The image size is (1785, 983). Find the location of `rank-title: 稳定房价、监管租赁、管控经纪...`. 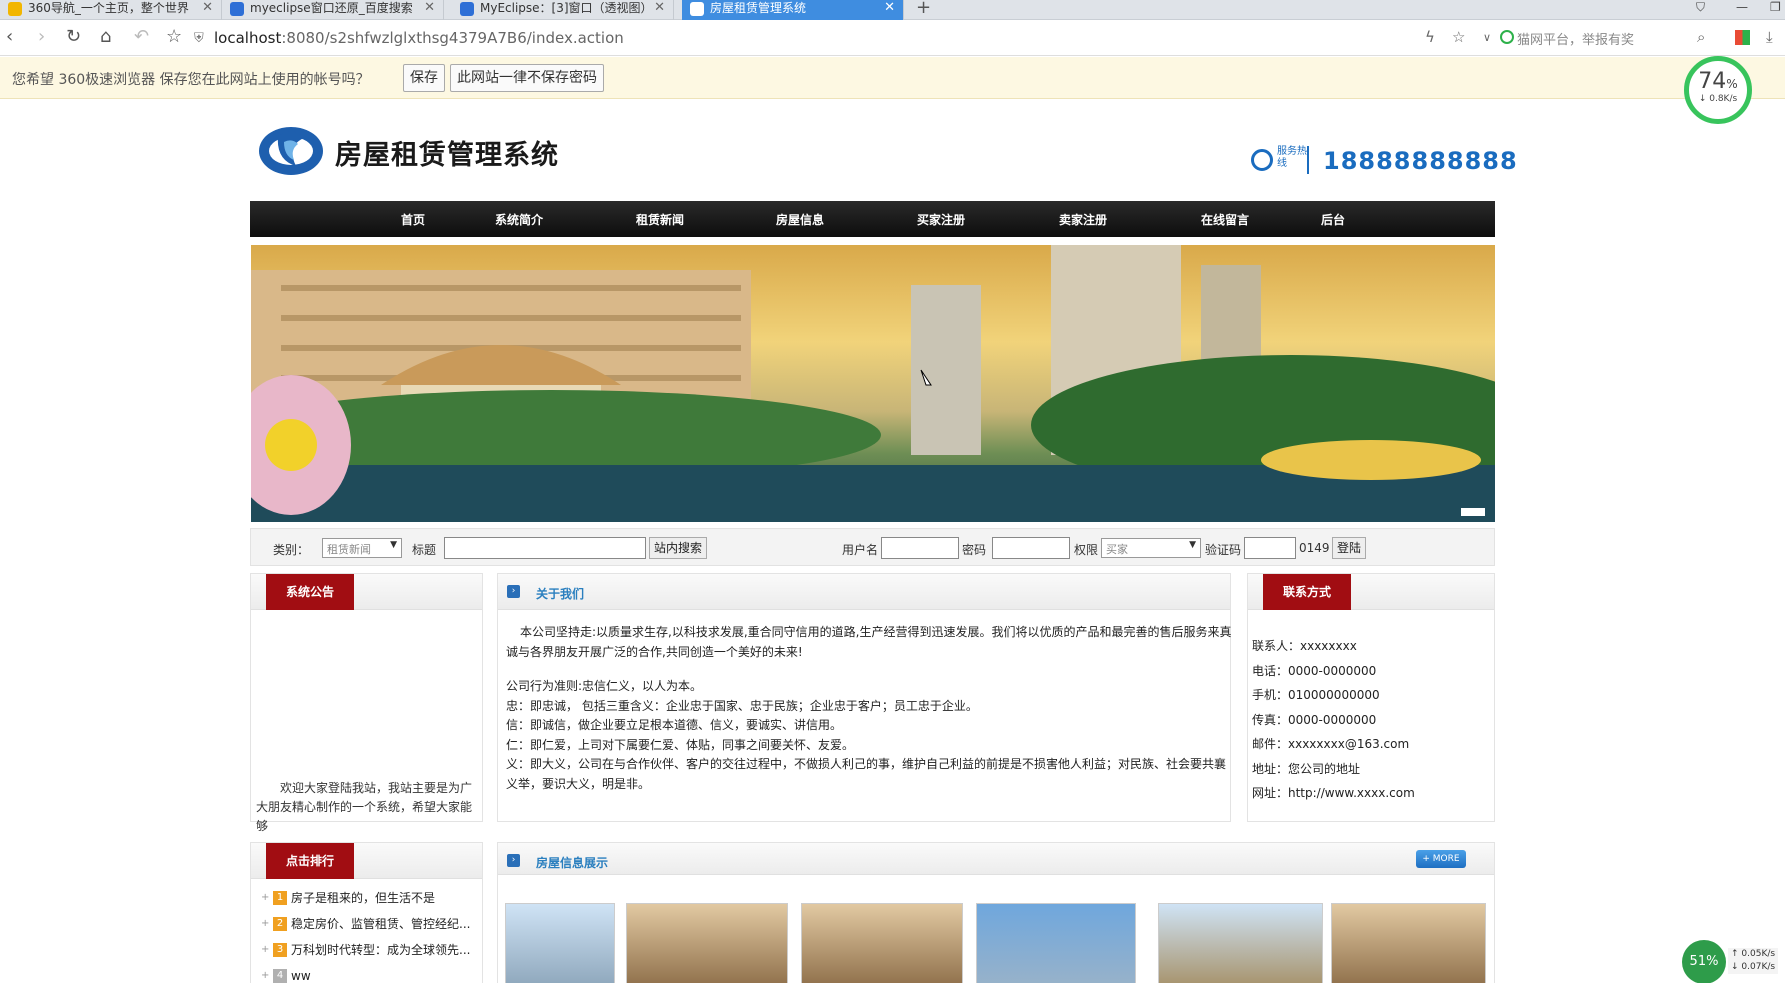

rank-title: 稳定房价、监管租赁、管控经纪... is located at coordinates (380, 924).